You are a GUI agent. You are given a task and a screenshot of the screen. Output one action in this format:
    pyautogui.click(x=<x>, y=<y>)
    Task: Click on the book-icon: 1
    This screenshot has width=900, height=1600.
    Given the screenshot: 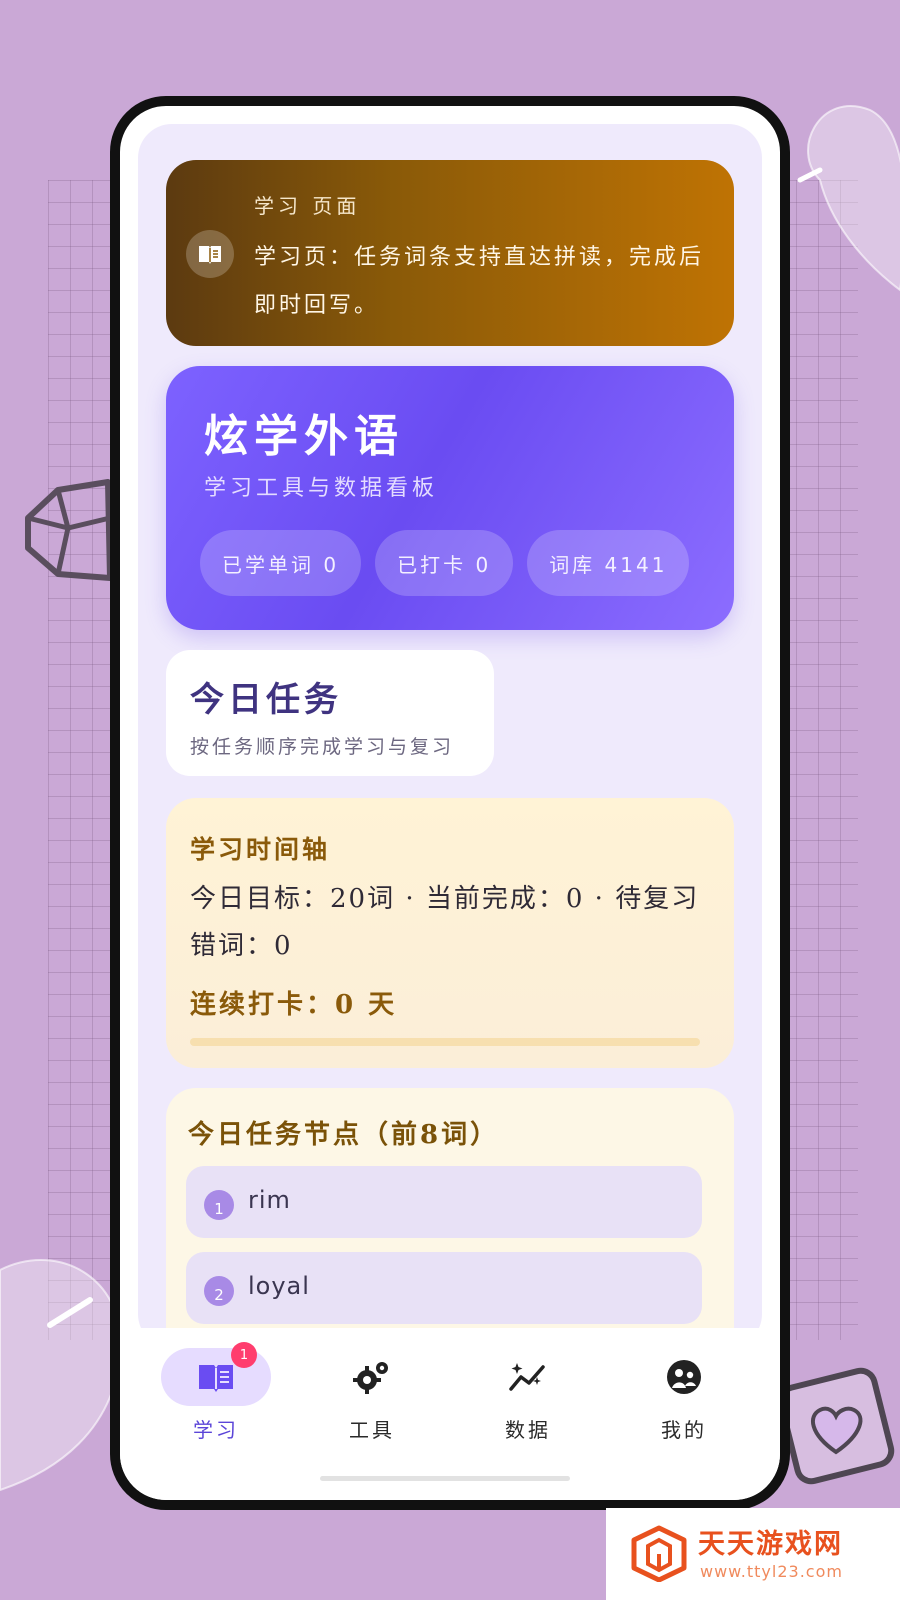 What is the action you would take?
    pyautogui.click(x=216, y=1374)
    